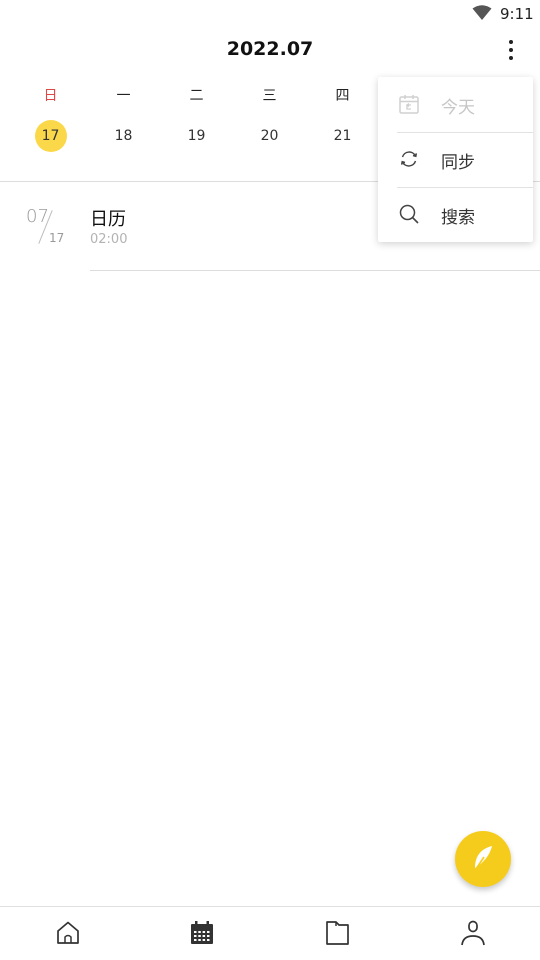 The height and width of the screenshot is (960, 540). I want to click on day-cell-thu: 四 21, so click(342, 119).